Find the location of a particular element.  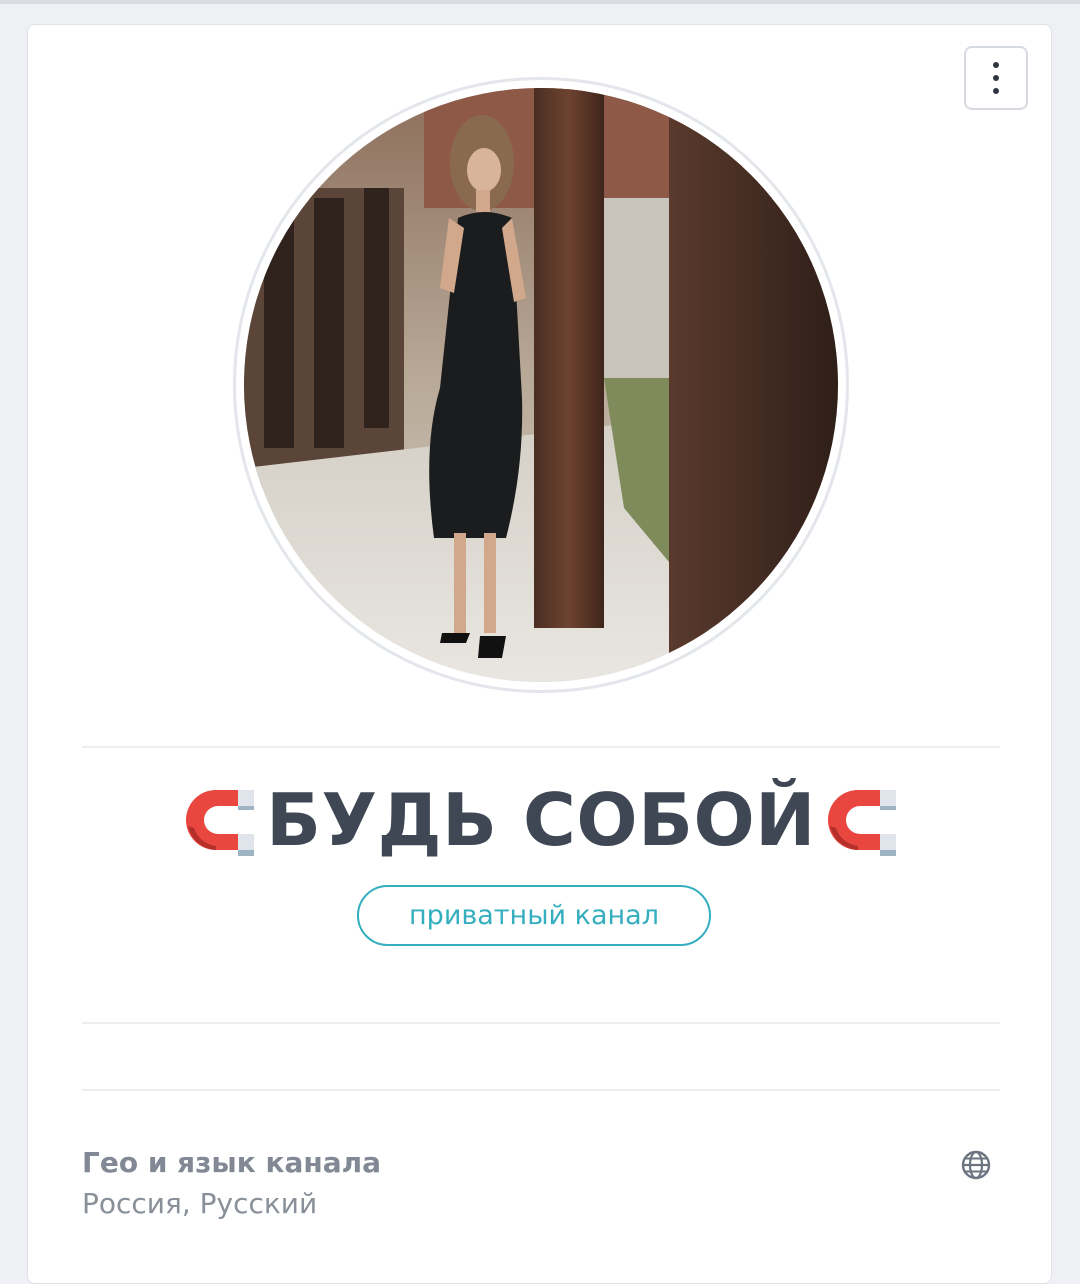

top-edge is located at coordinates (540, 2).